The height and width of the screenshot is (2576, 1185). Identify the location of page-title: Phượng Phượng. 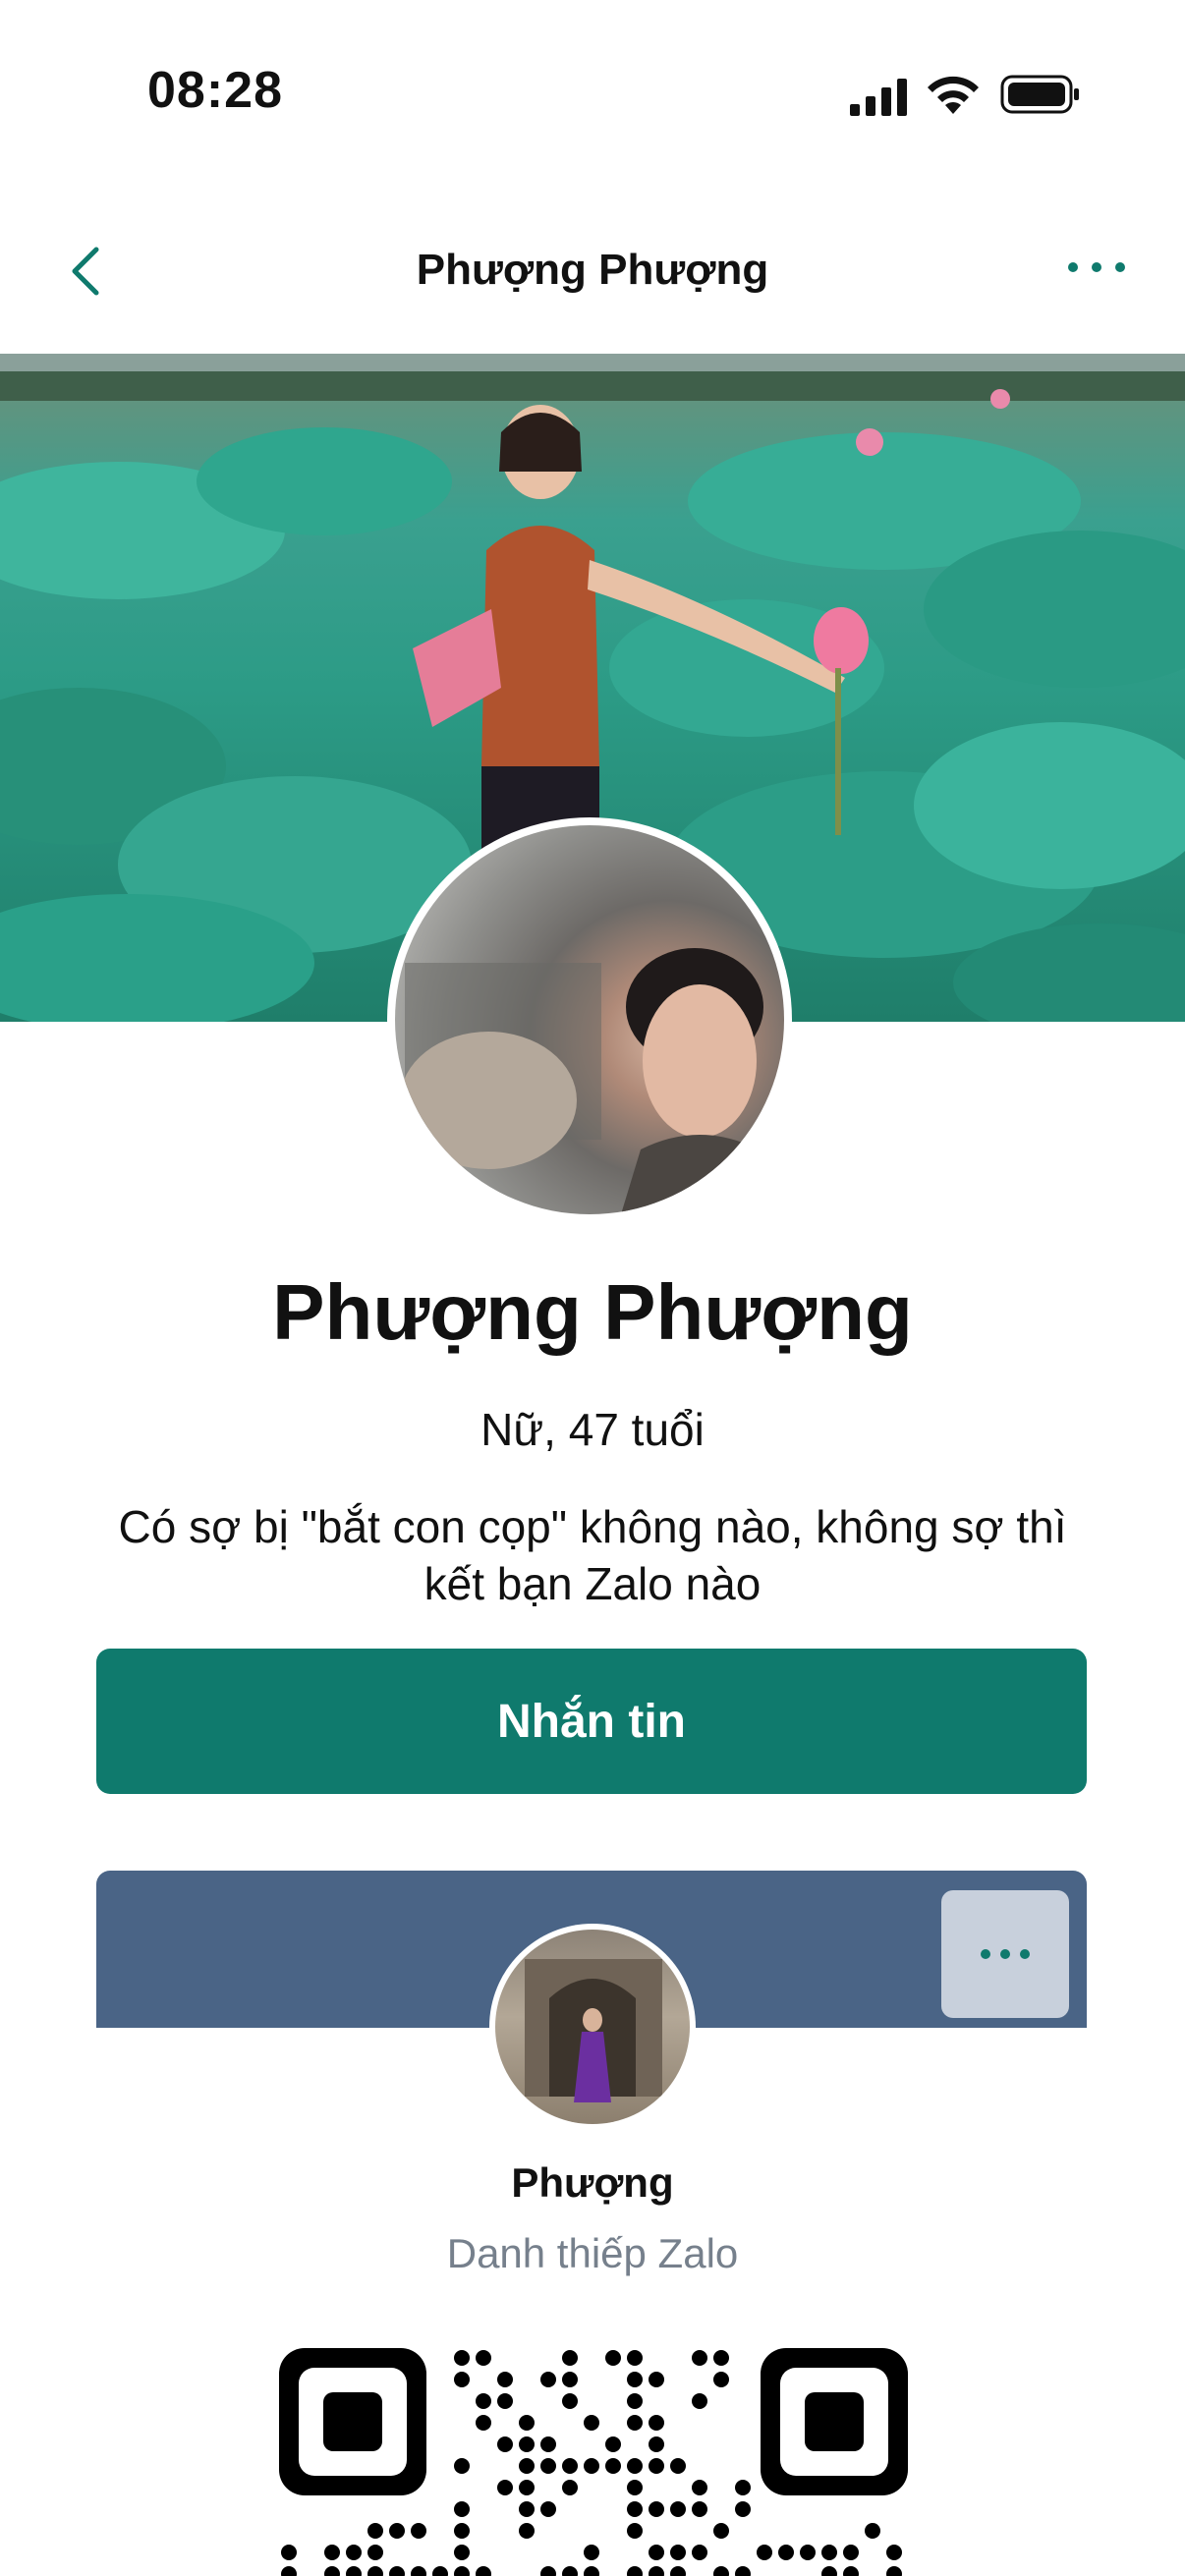
(592, 270).